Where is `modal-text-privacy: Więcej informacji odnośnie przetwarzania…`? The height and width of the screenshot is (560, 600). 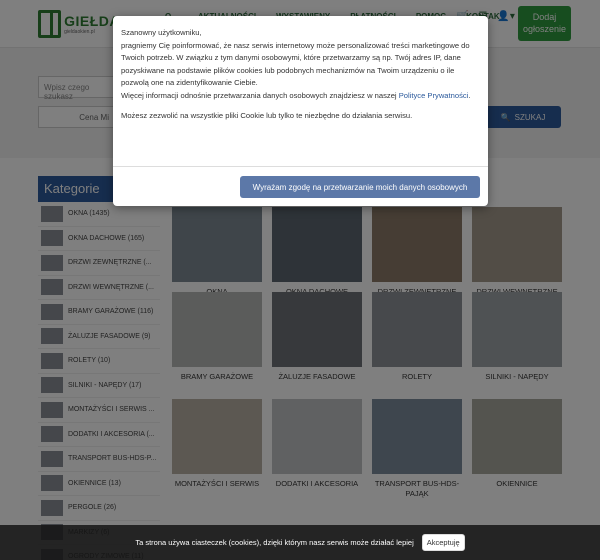
modal-text-privacy: Więcej informacji odnośnie przetwarzania… is located at coordinates (296, 95).